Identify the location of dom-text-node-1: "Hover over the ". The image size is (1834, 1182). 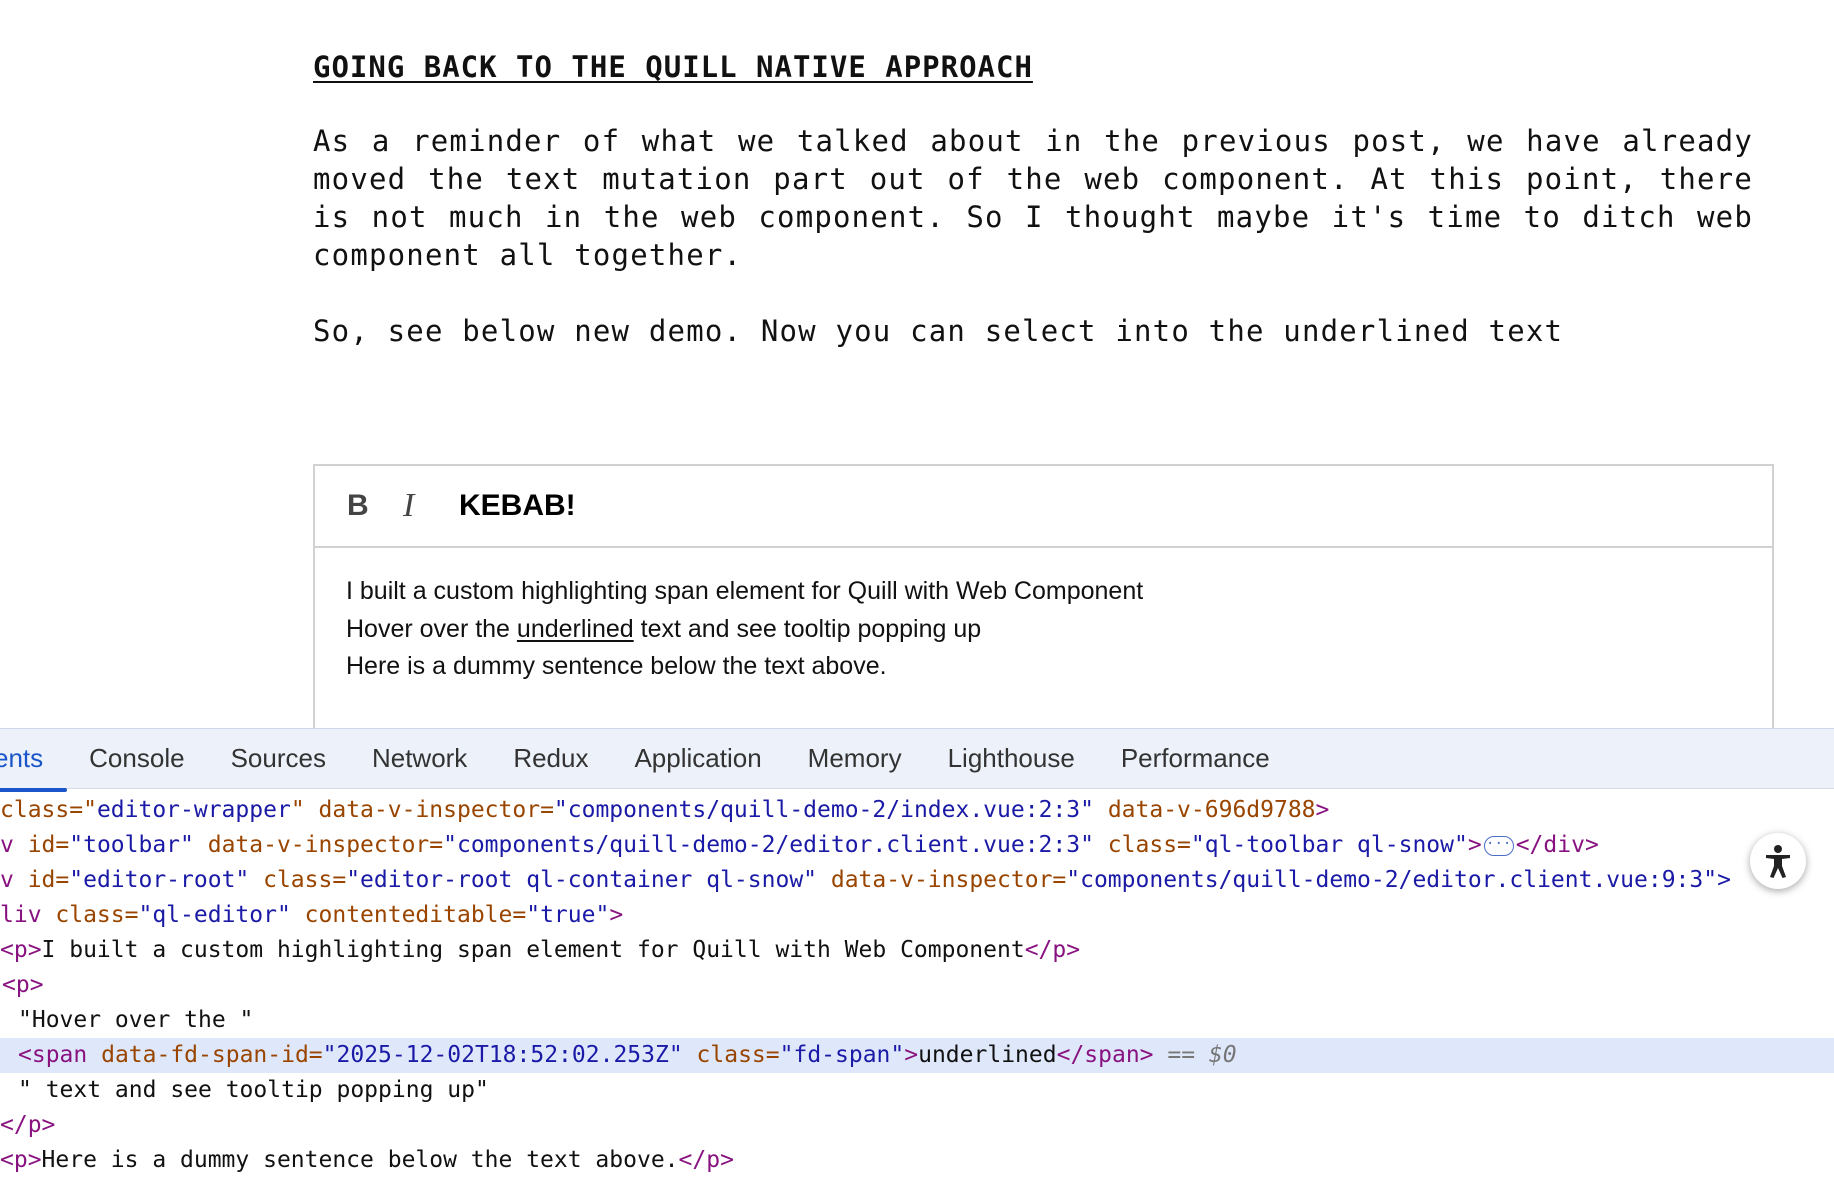
(917, 1020).